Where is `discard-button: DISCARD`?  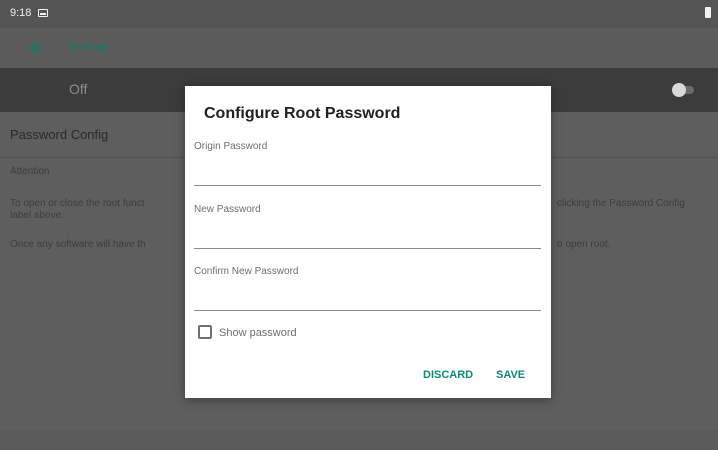 discard-button: DISCARD is located at coordinates (448, 375).